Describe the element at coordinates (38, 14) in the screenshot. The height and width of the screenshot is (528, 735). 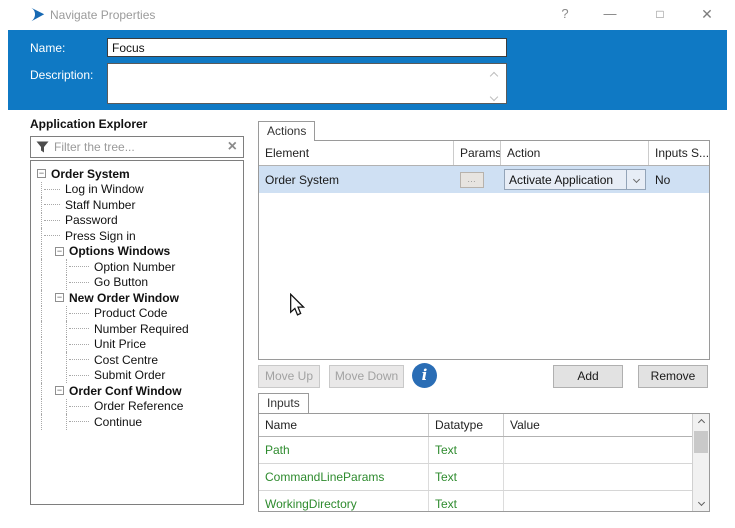
I see `blueprism-logo-icon` at that location.